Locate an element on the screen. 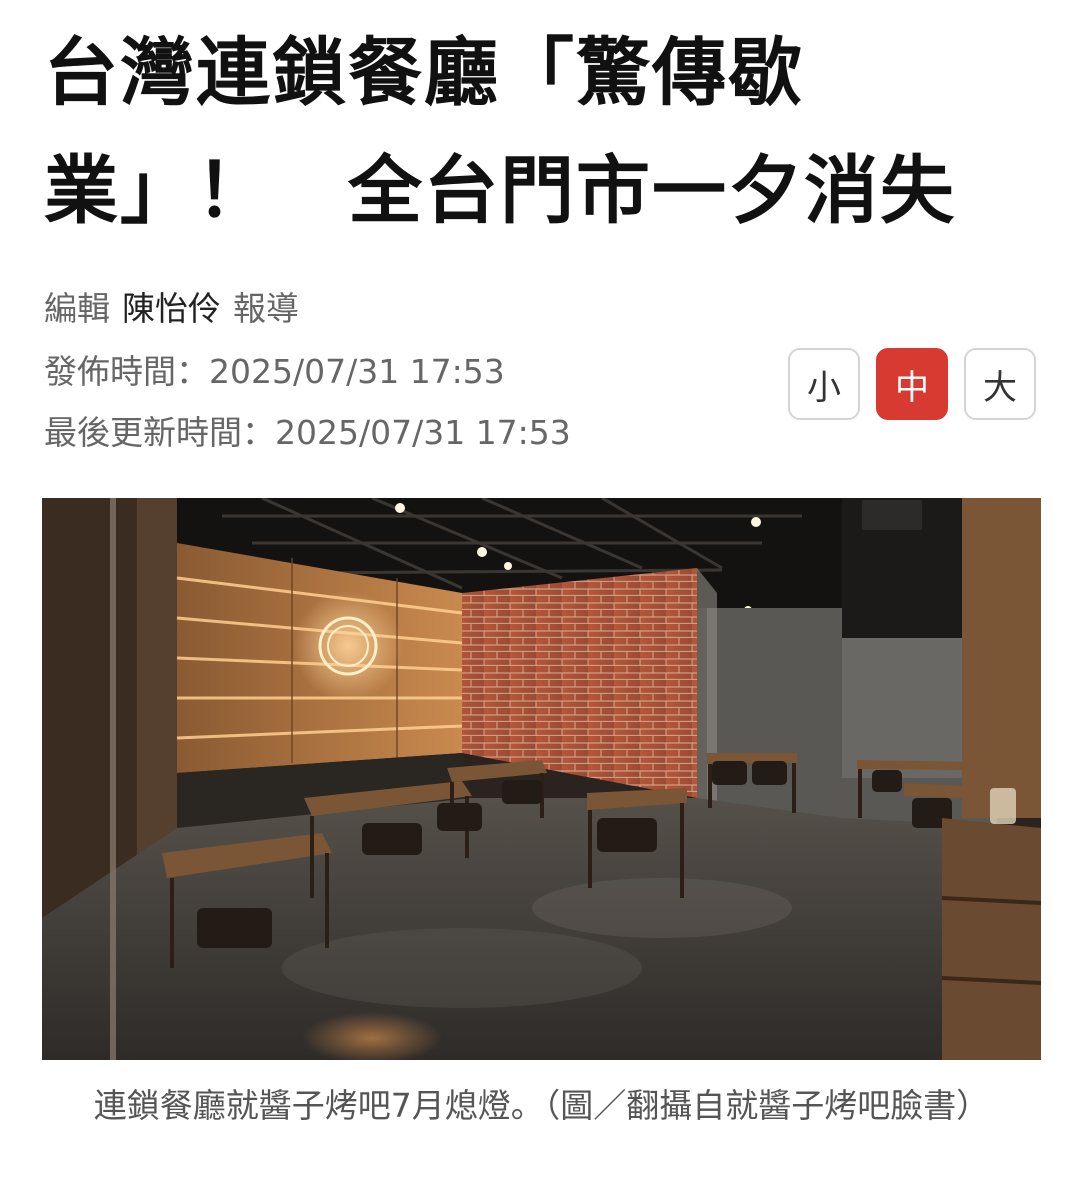 This screenshot has height=1200, width=1083. headline-line-1: 台灣連鎖餐廳「驚傳歇 is located at coordinates (424, 73).